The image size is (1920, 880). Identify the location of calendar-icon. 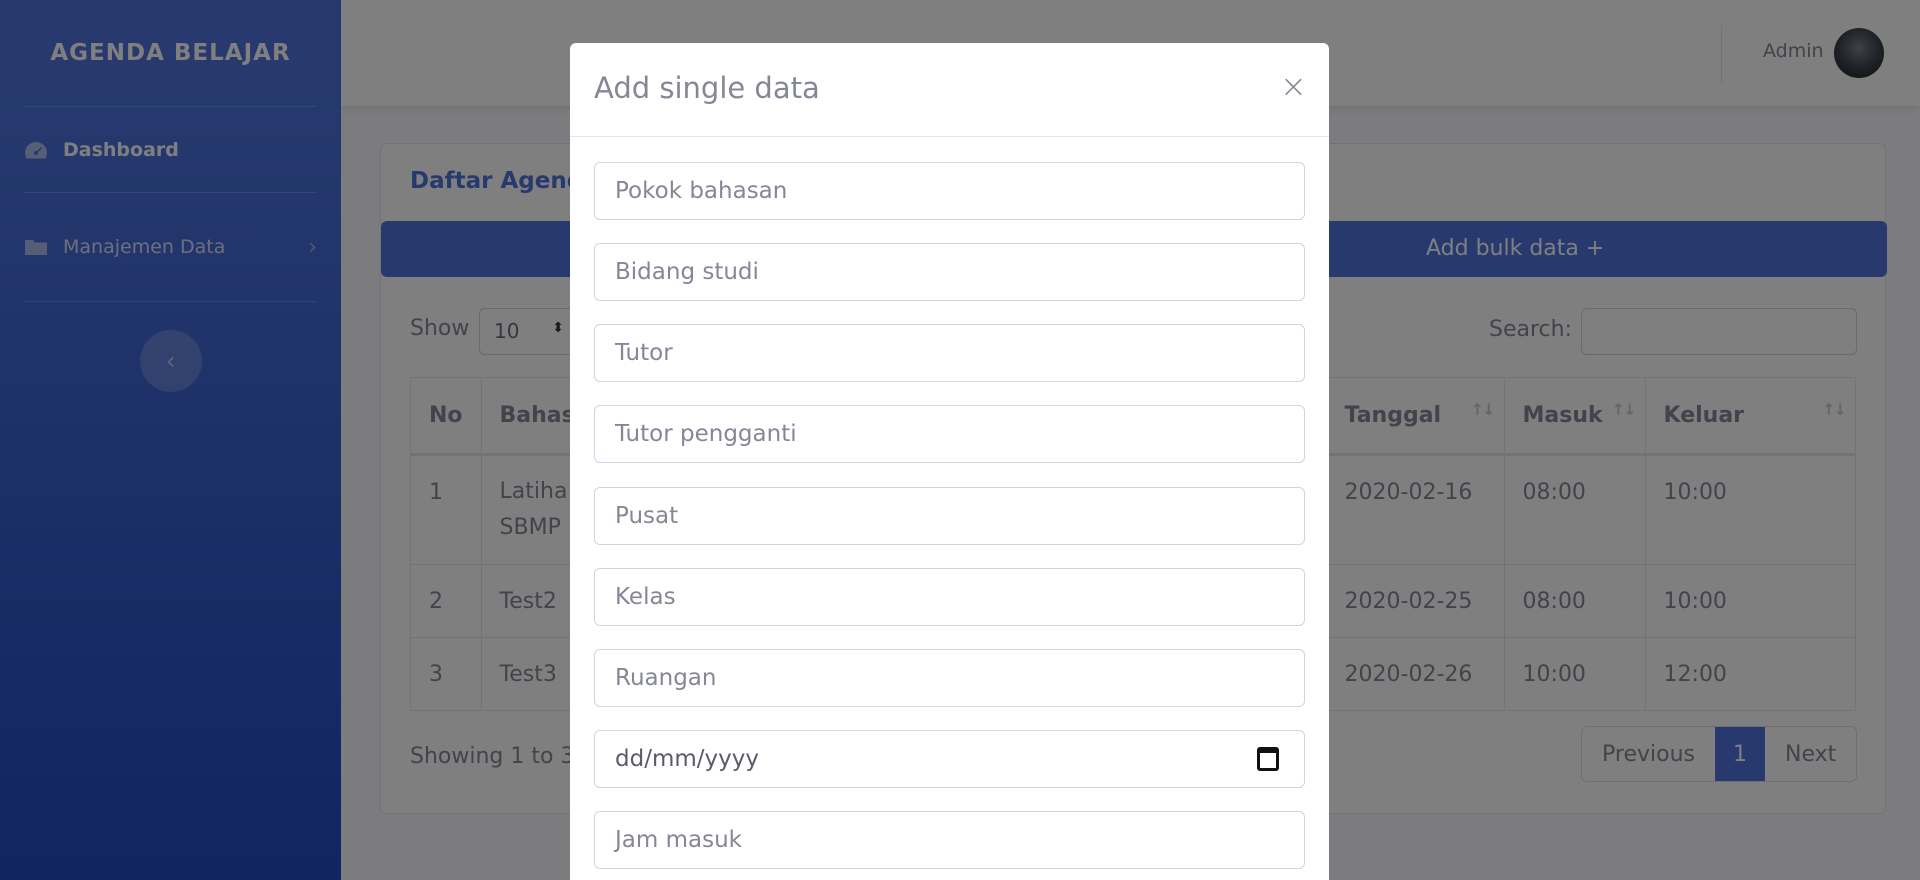
(1268, 759).